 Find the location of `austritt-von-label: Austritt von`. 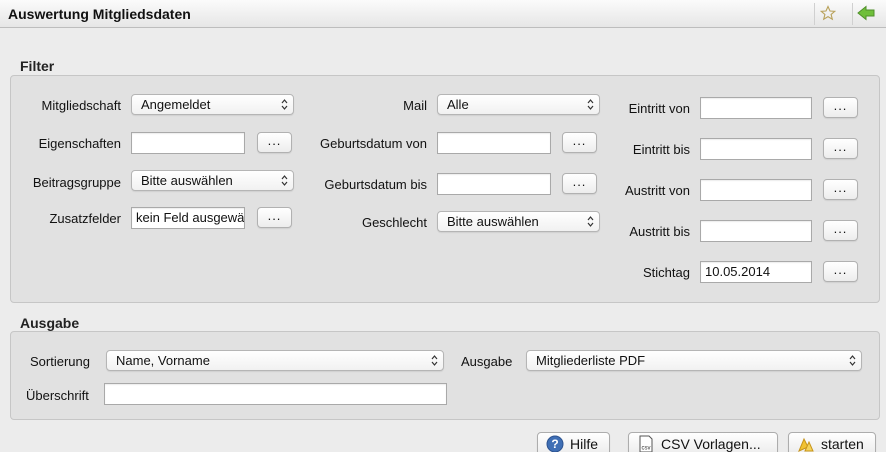

austritt-von-label: Austritt von is located at coordinates (657, 190).